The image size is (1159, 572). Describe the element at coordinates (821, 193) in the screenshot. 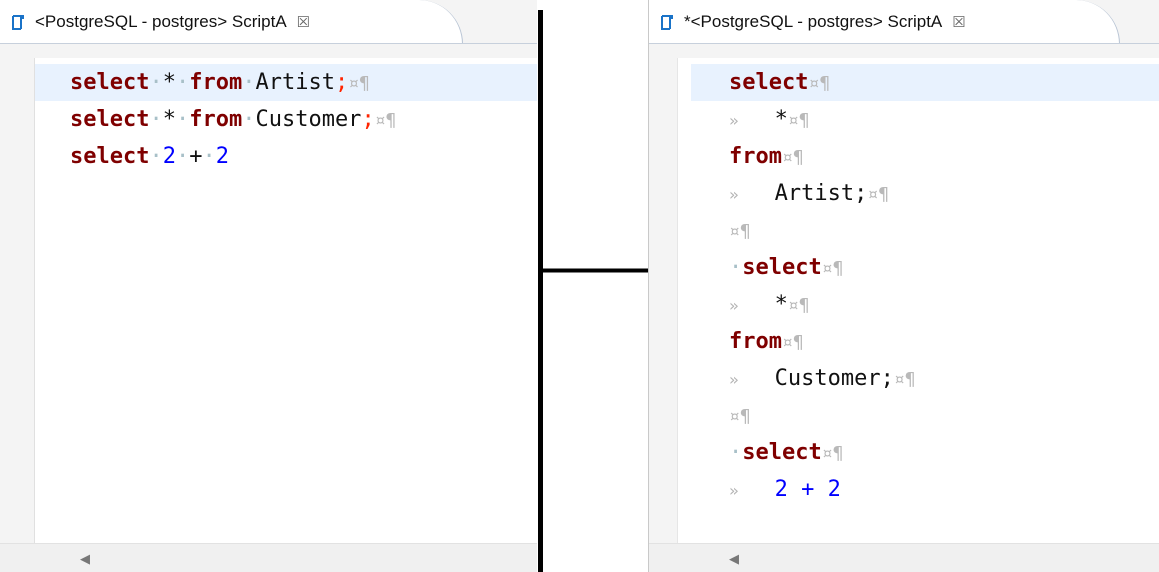

I see `identifier: Artist;` at that location.